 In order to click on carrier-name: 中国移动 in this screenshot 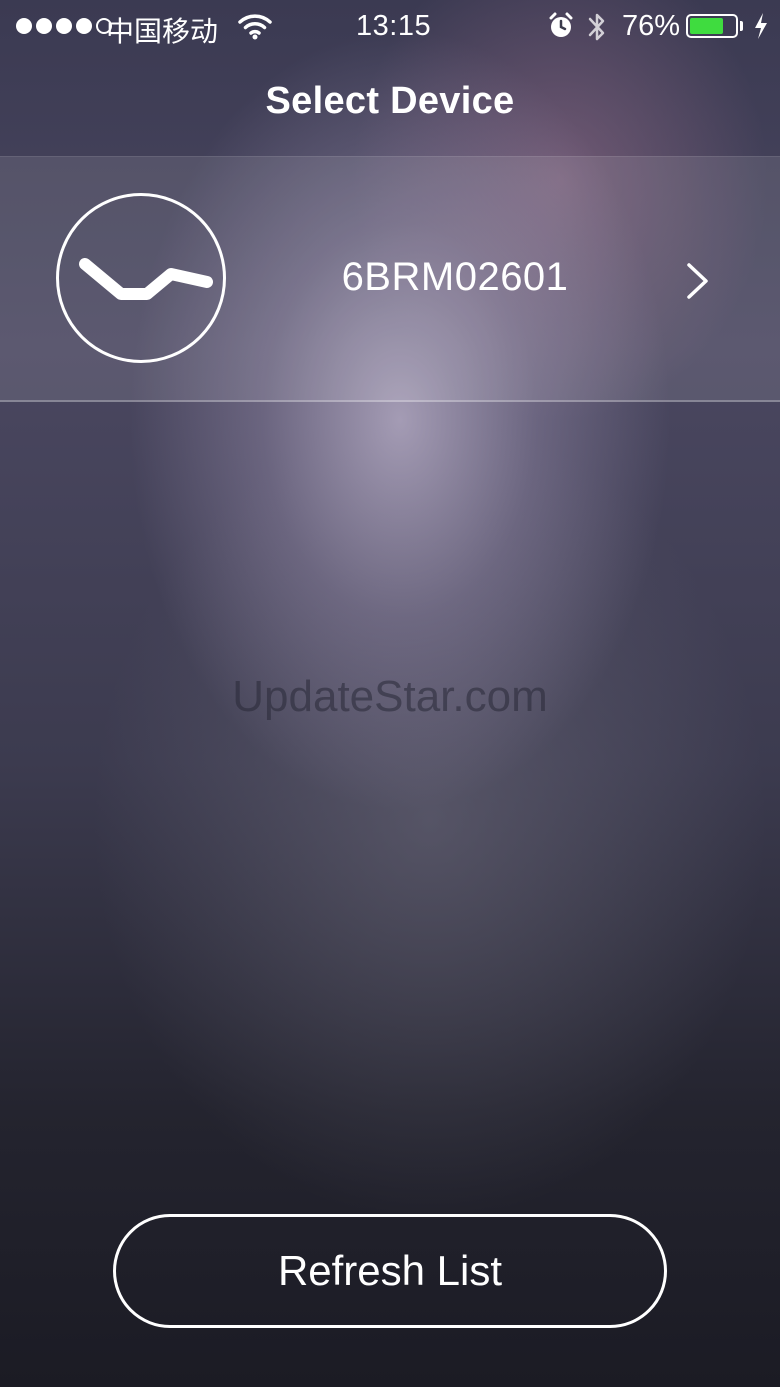, I will do `click(162, 31)`.